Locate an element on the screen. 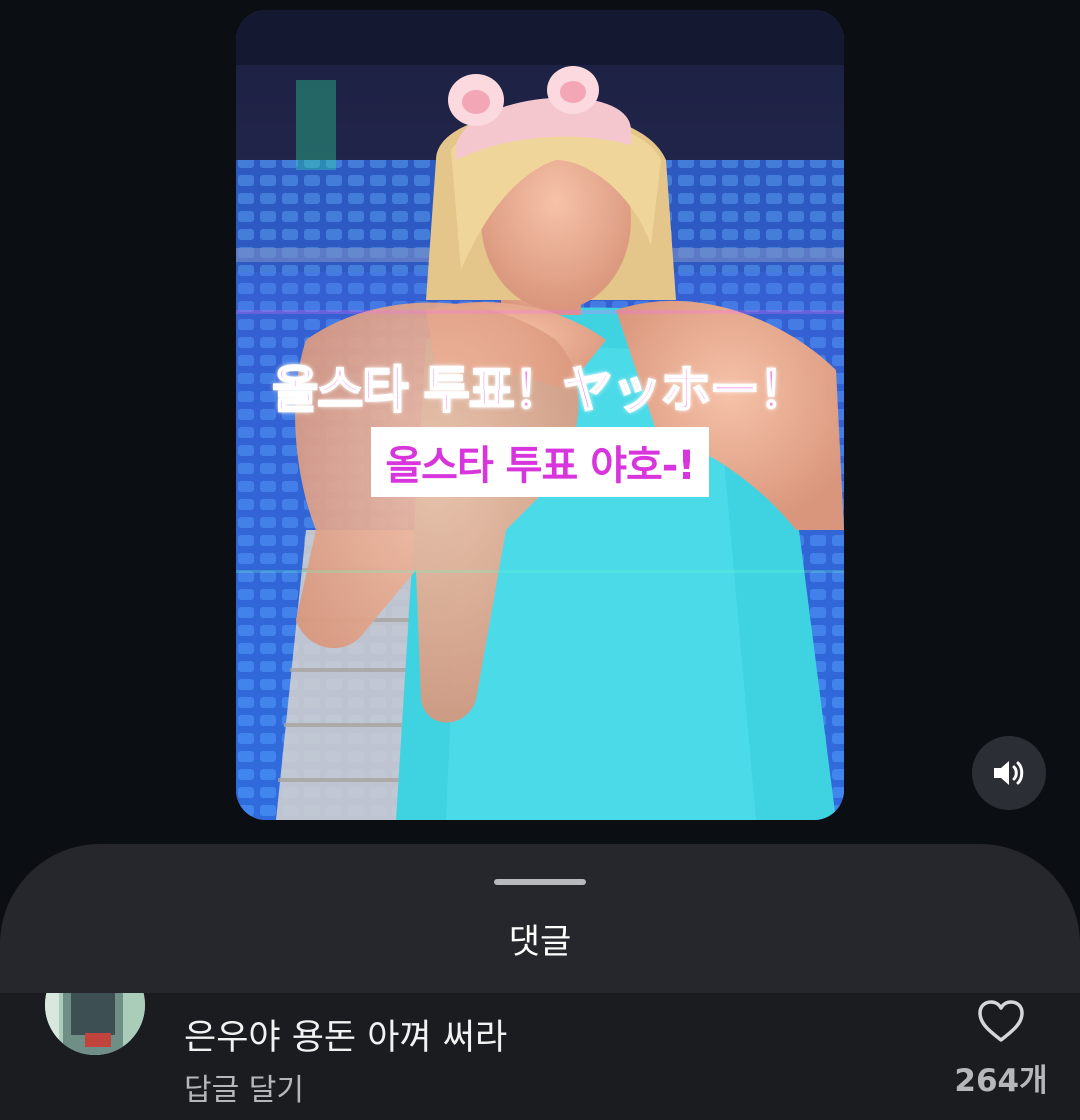  avatar-image is located at coordinates (95, 1024).